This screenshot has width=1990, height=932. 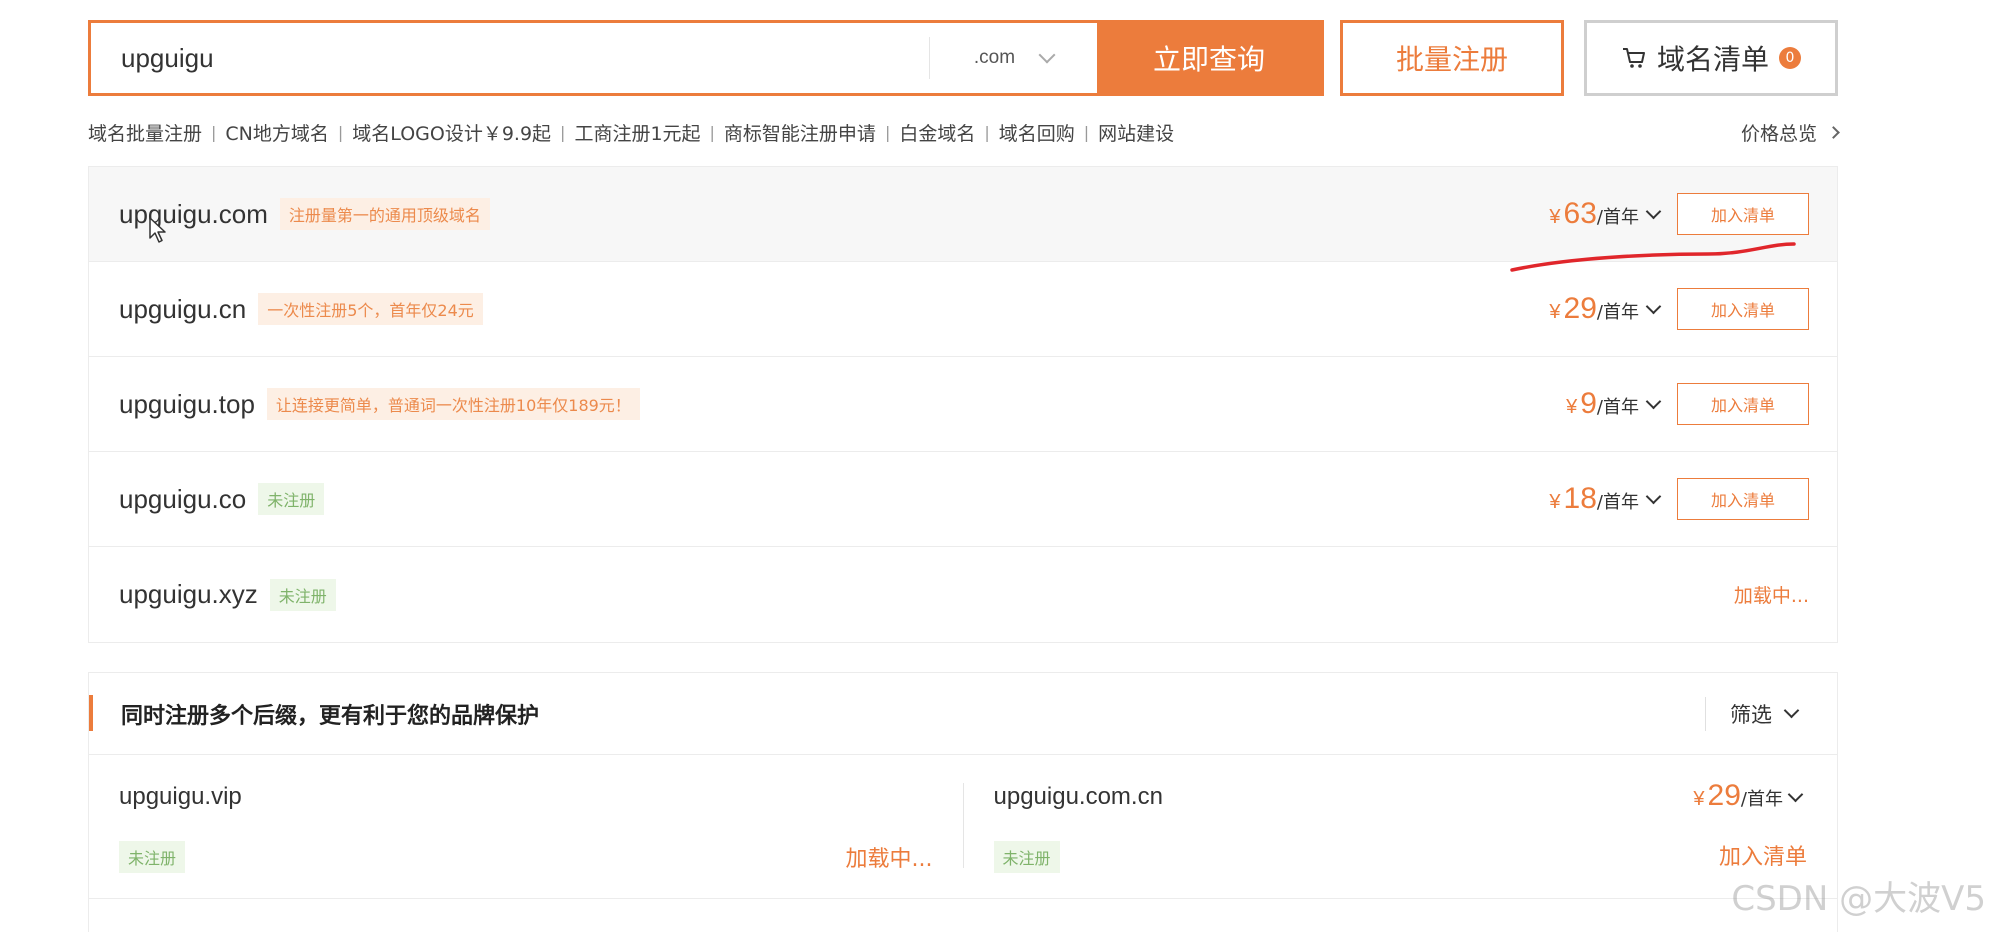 I want to click on cart-label: 域名清单, so click(x=1712, y=59).